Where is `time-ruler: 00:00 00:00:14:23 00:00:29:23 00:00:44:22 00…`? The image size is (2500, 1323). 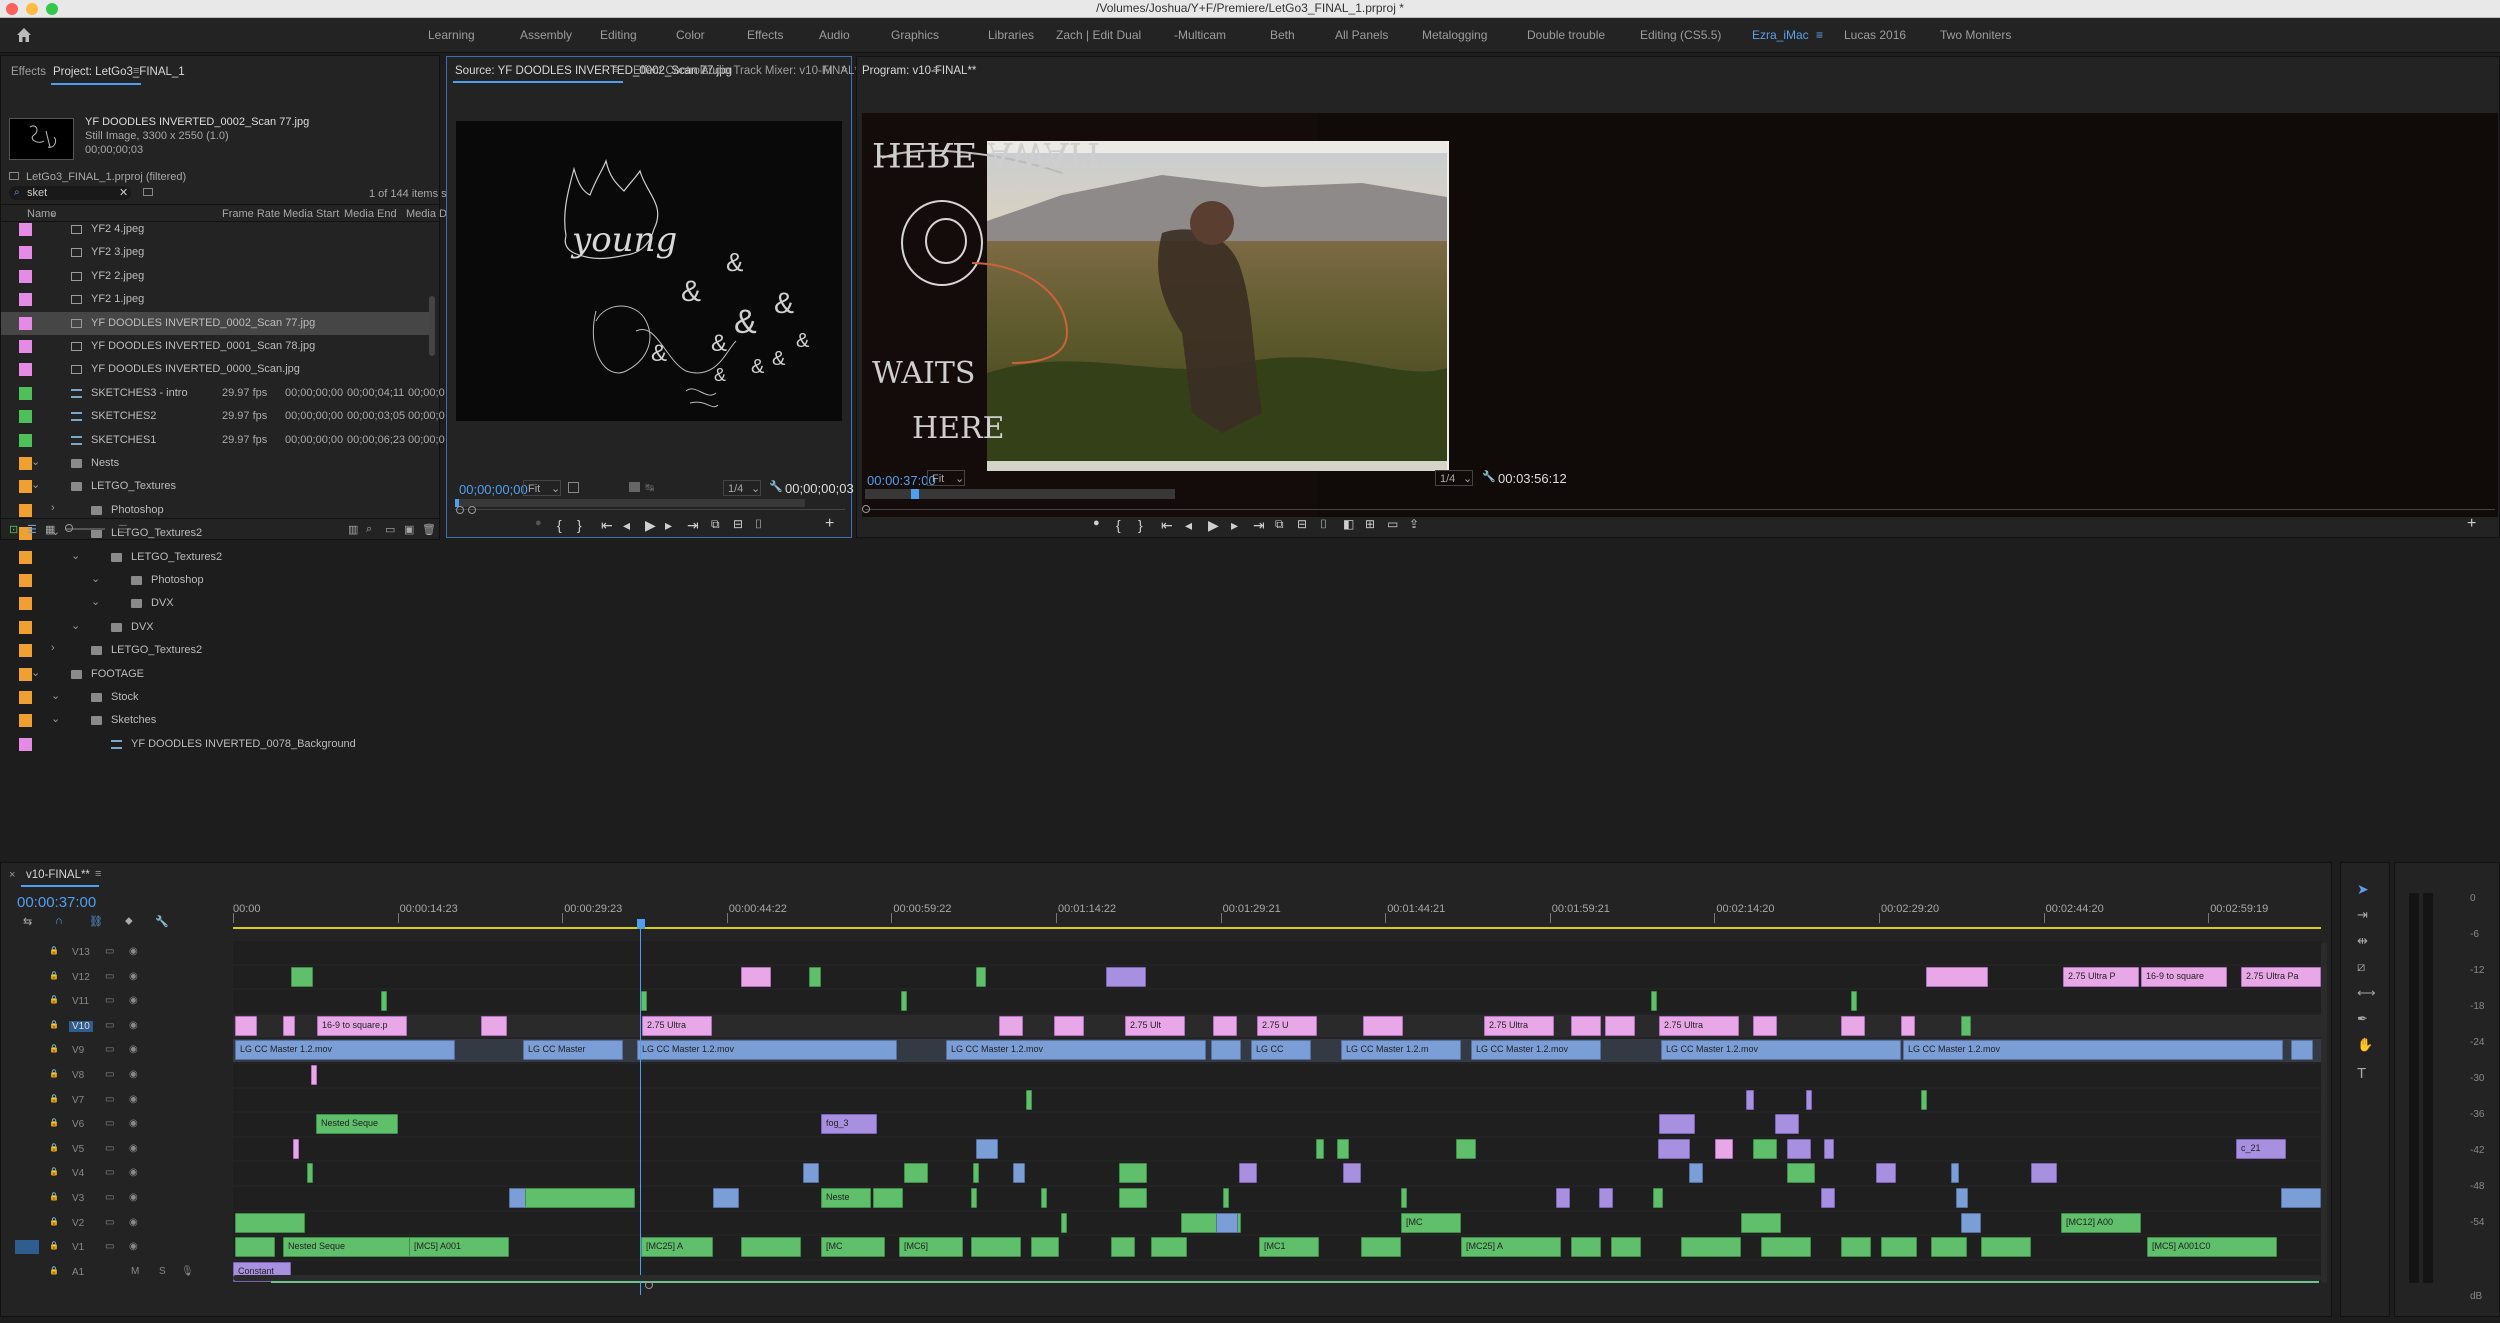 time-ruler: 00:00 00:00:14:23 00:00:29:23 00:00:44:22 00… is located at coordinates (1283, 908).